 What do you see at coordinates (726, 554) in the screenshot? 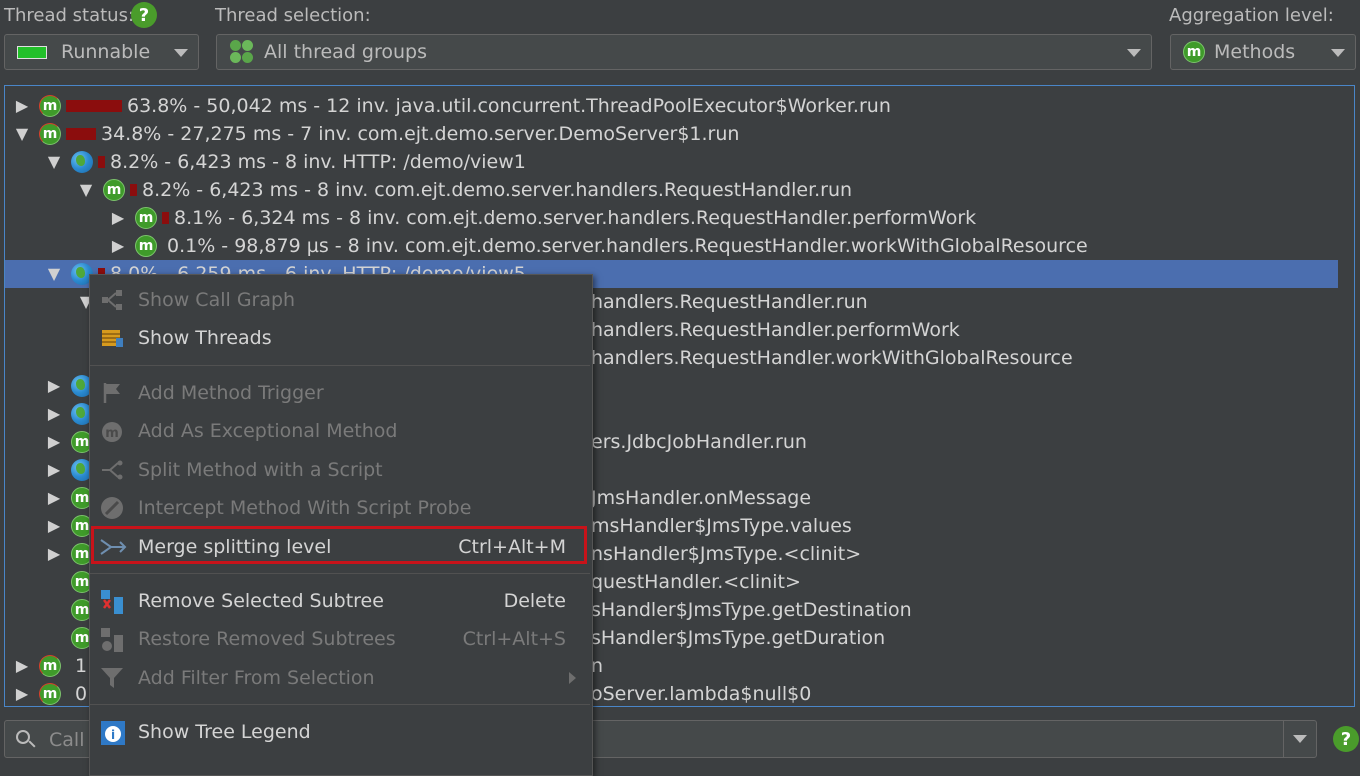
I see `tree-row-label: nsHandler$JmsType.<clinit>` at bounding box center [726, 554].